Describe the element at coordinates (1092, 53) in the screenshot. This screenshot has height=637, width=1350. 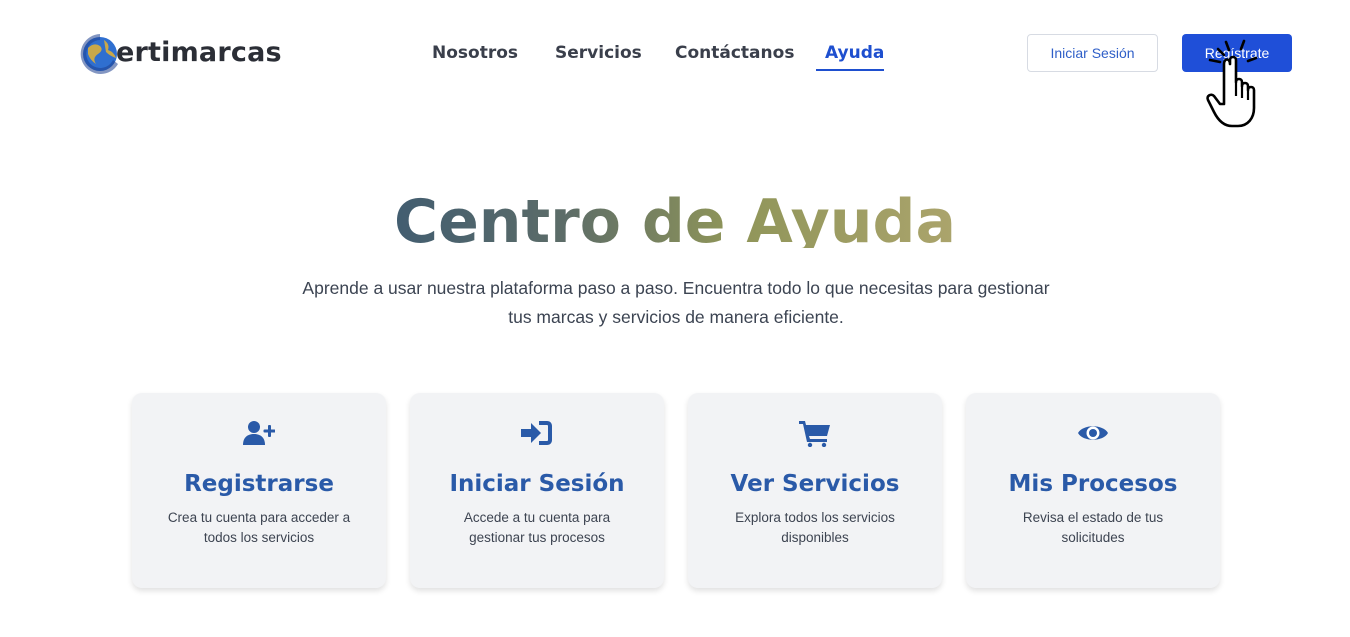
I see `login-button: Iniciar Sesión` at that location.